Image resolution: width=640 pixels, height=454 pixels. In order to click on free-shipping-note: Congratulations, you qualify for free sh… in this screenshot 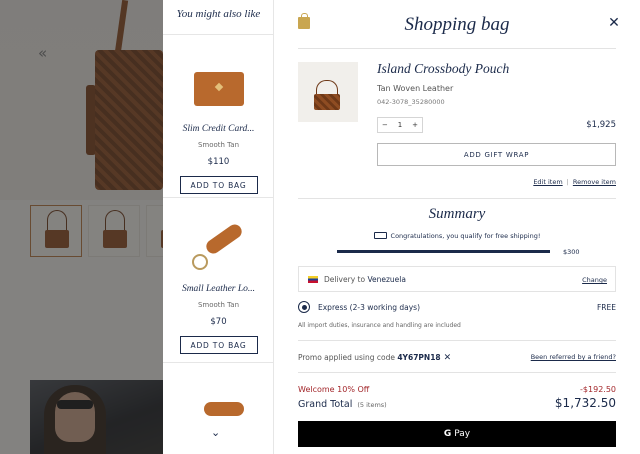, I will do `click(457, 236)`.